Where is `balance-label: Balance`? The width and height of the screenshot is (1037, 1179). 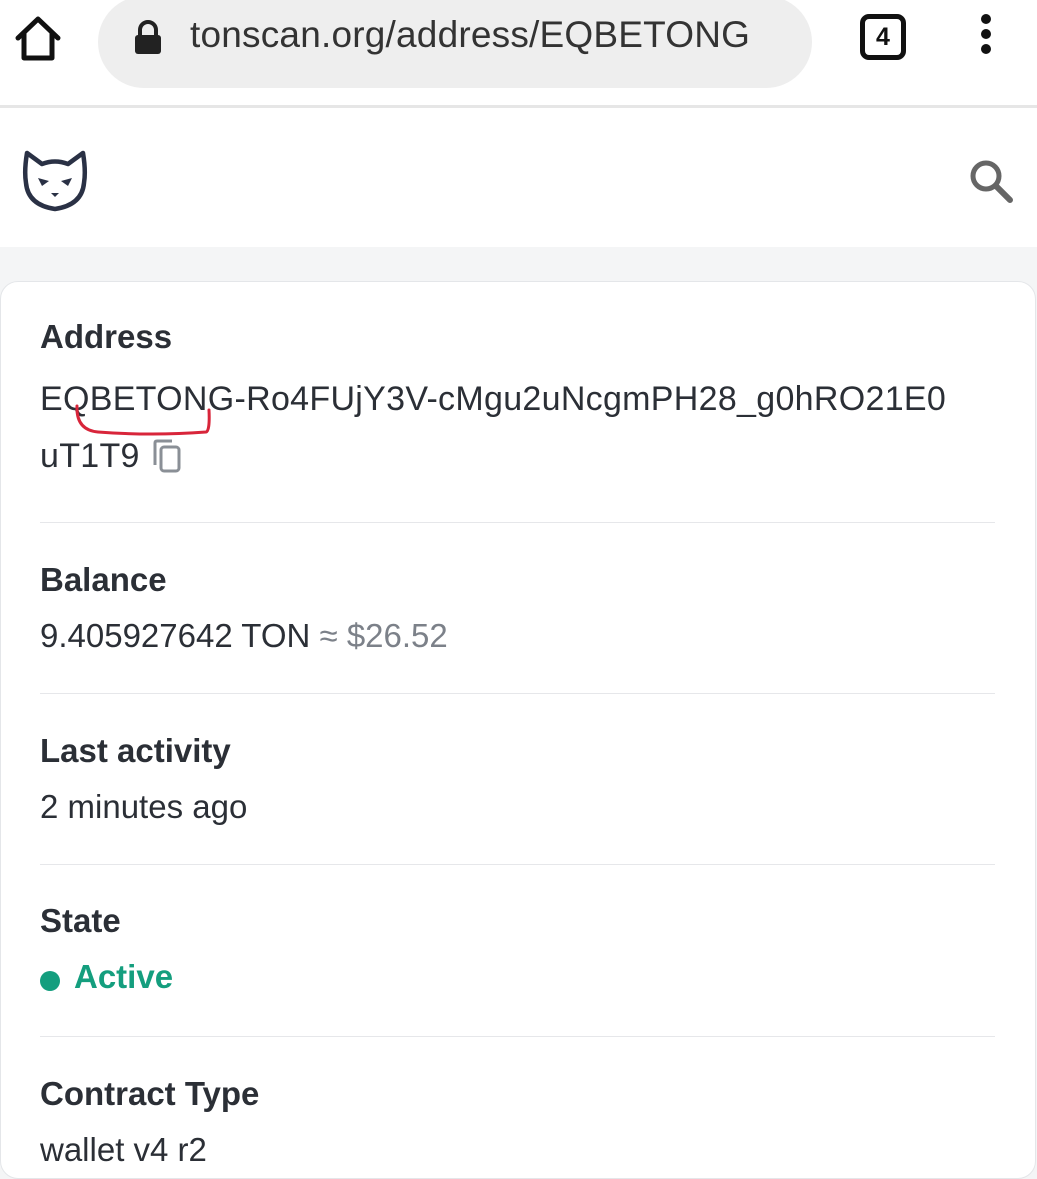
balance-label: Balance is located at coordinates (103, 579).